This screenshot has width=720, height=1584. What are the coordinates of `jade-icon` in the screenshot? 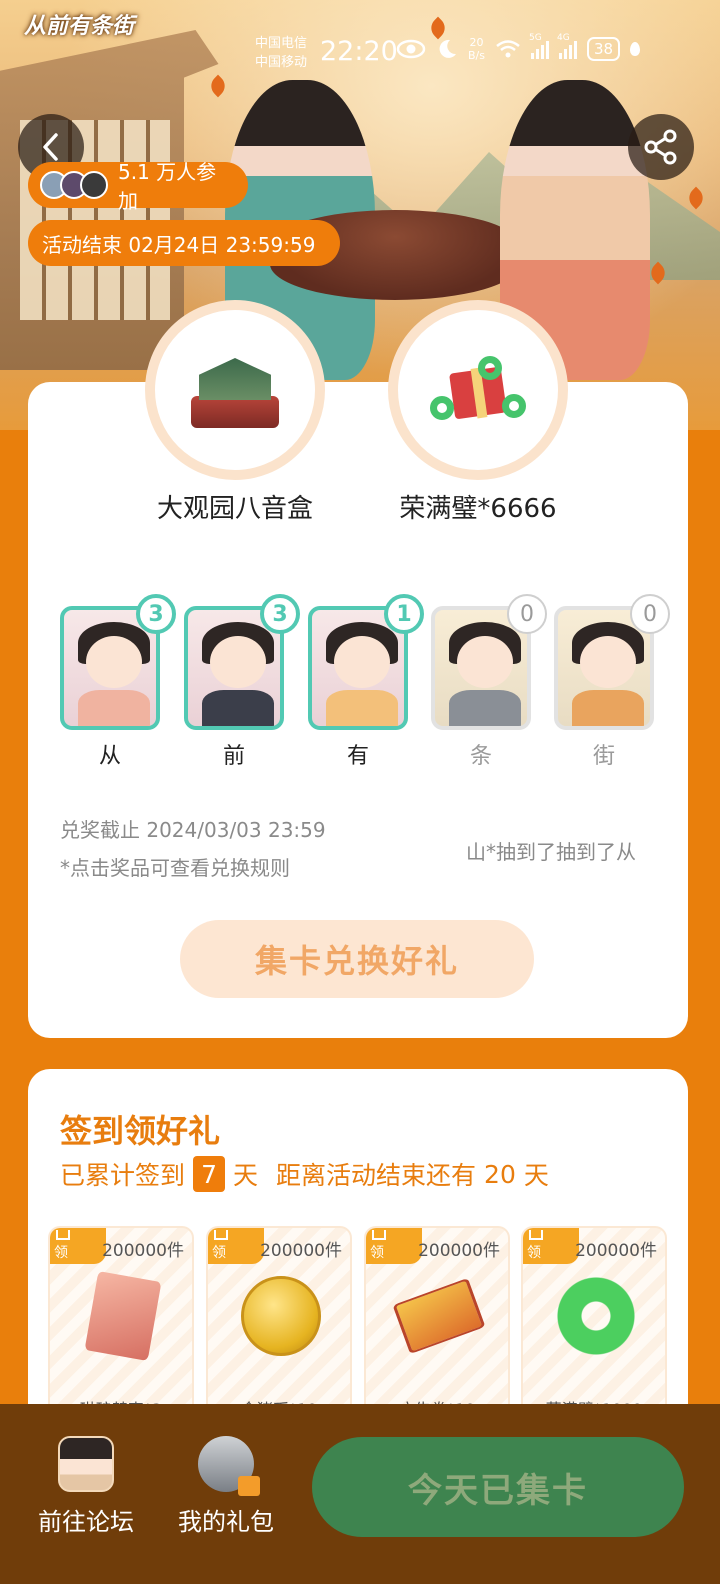 It's located at (596, 1316).